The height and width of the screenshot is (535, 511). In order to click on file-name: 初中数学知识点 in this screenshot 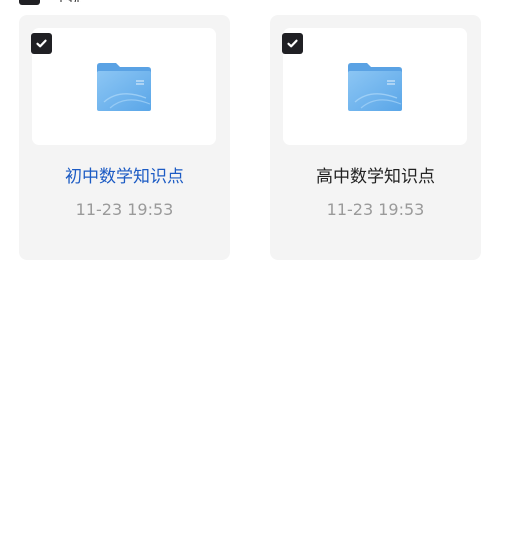, I will do `click(124, 174)`.